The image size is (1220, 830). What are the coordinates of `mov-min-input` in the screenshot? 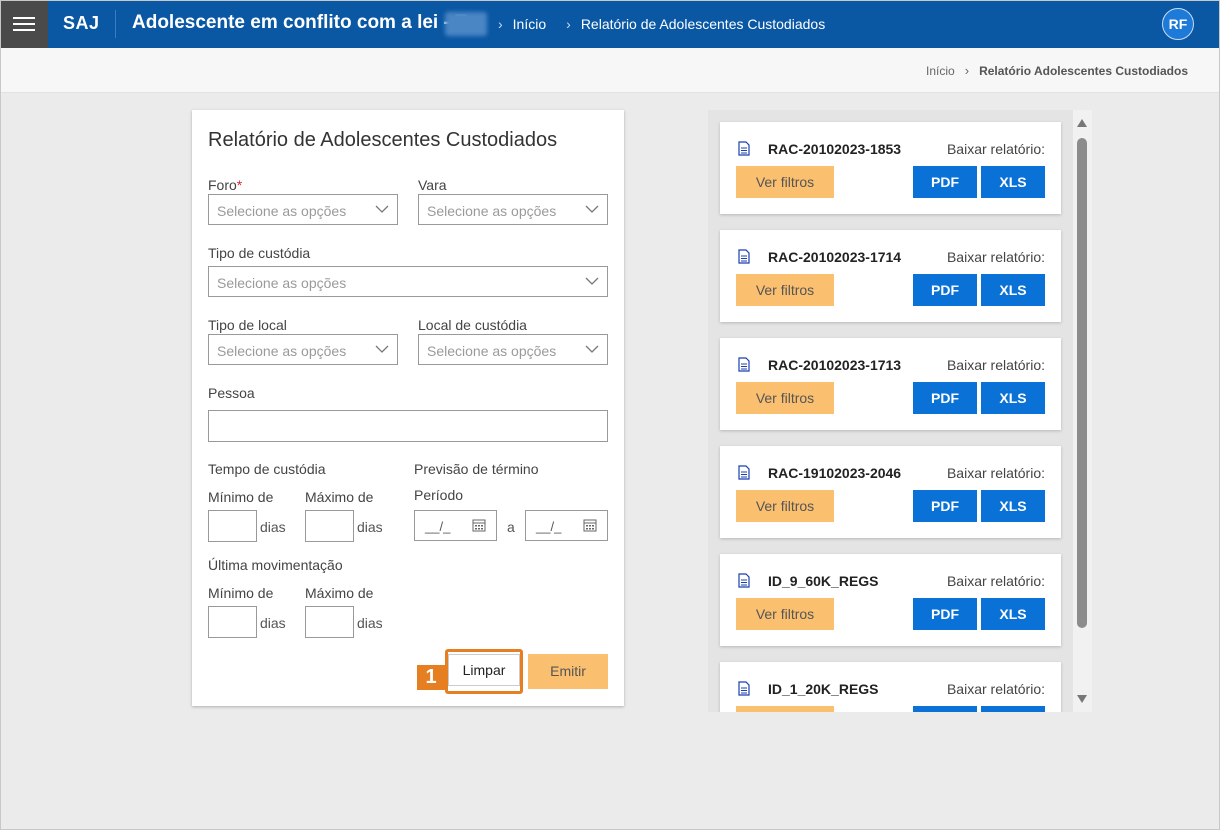 It's located at (232, 622).